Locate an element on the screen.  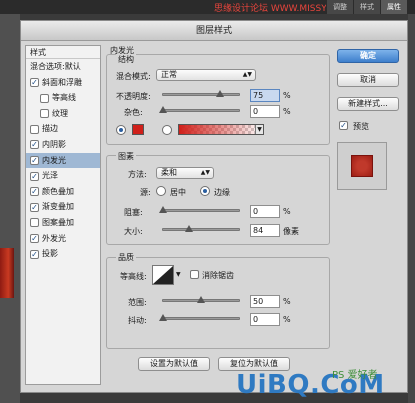
size-unit: 像素 is located at coordinates (291, 231).